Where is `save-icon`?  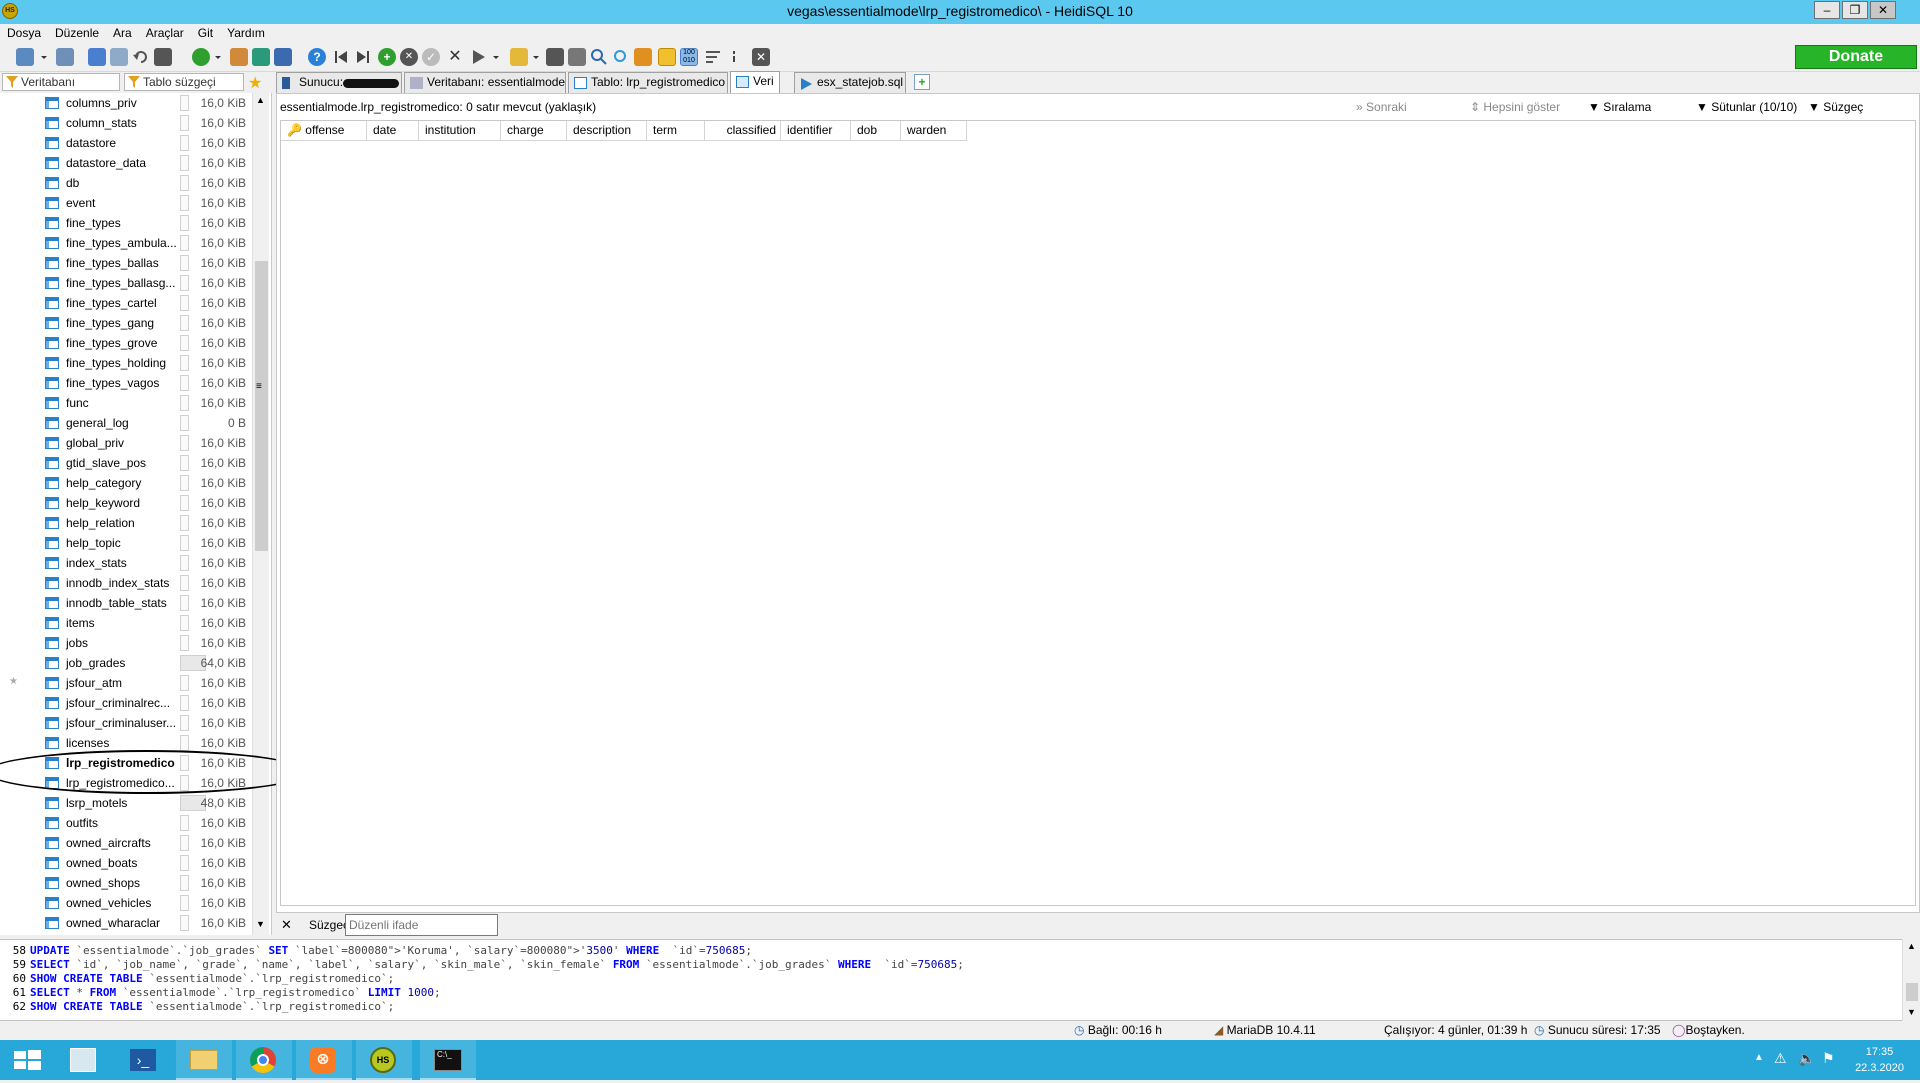
save-icon is located at coordinates (555, 57).